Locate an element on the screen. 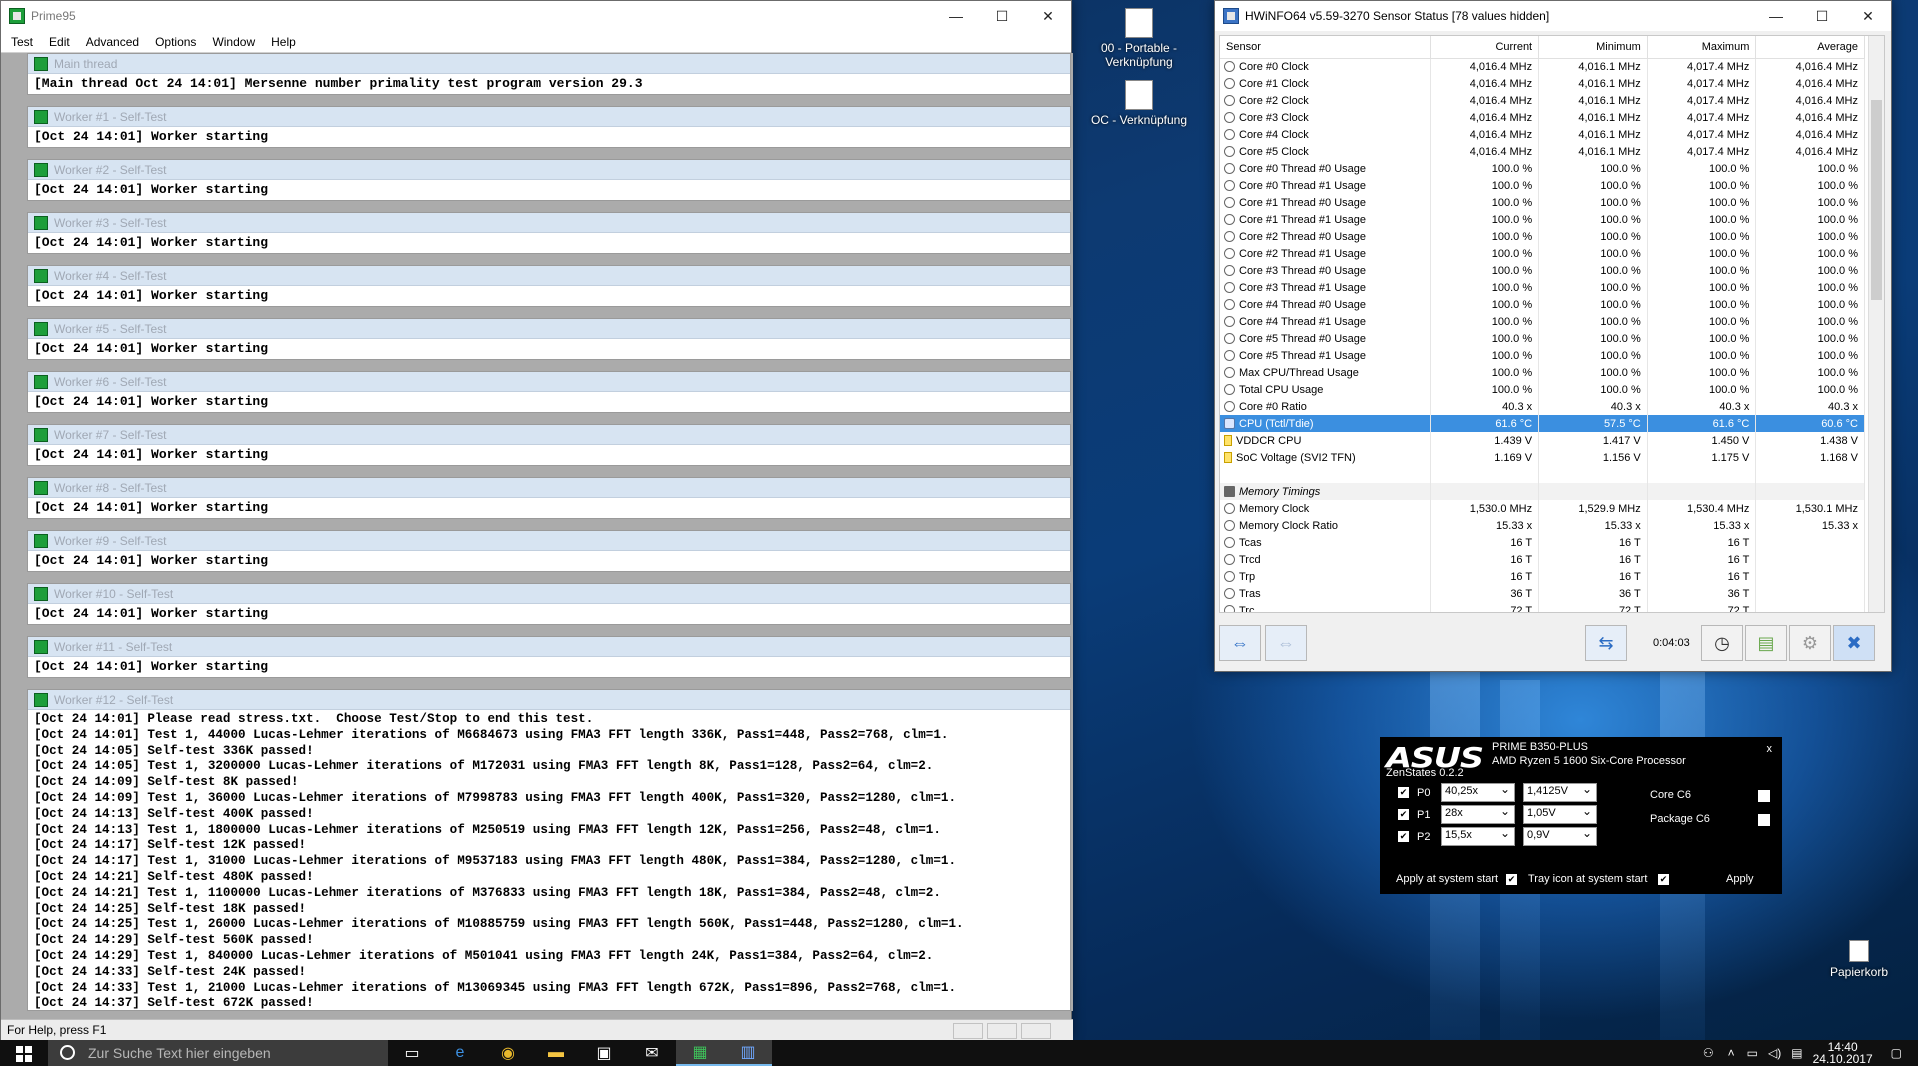 The height and width of the screenshot is (1066, 1918). menu-item-edit: Edit is located at coordinates (59, 42).